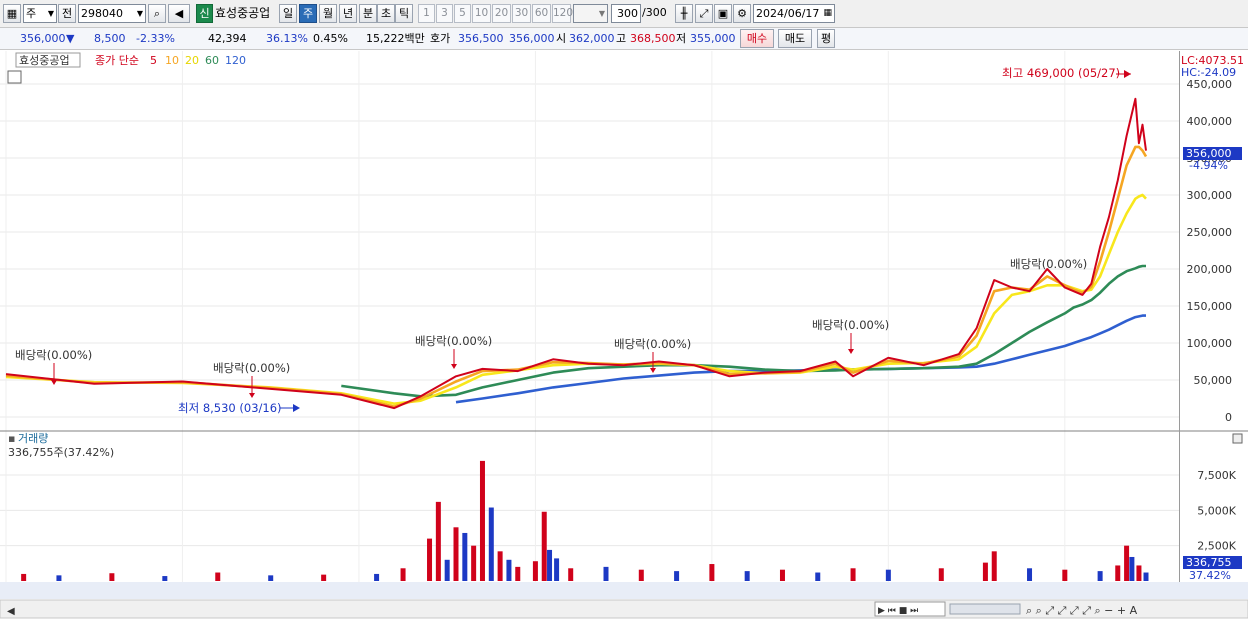  I want to click on interval-120-button: 120, so click(562, 13).